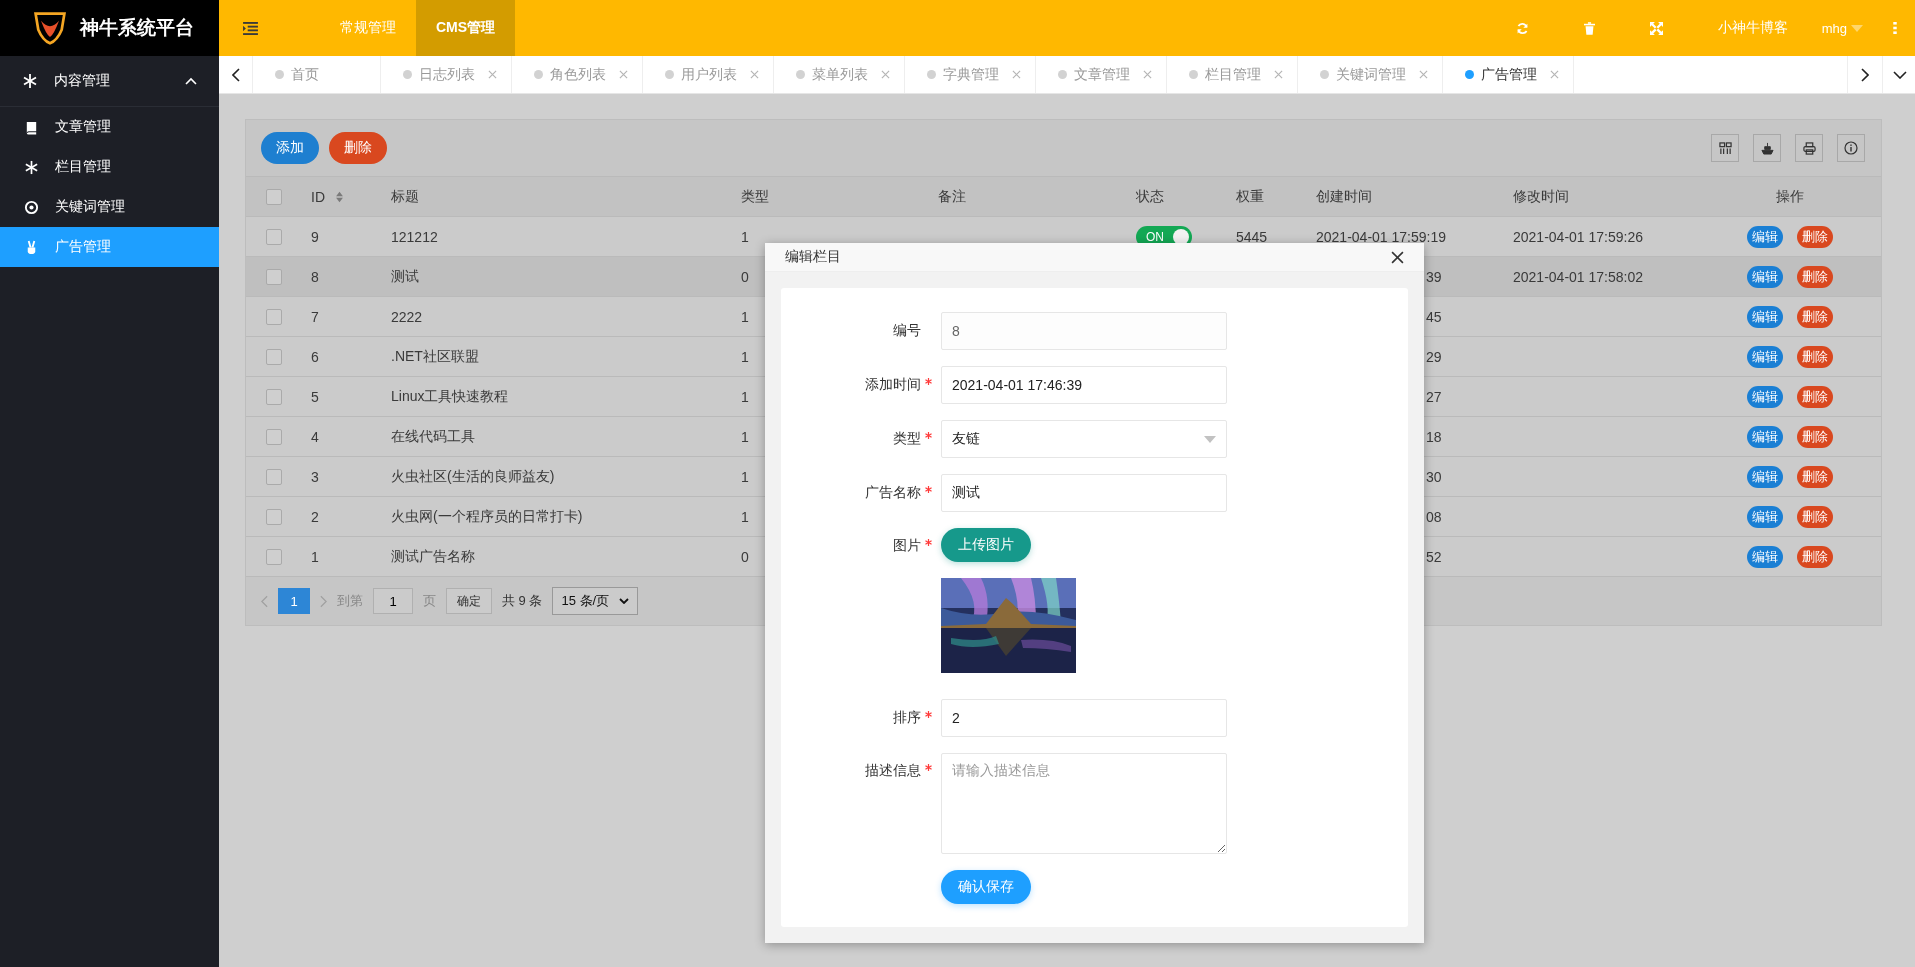 The width and height of the screenshot is (1915, 967). What do you see at coordinates (315, 436) in the screenshot?
I see `table-cell: 4` at bounding box center [315, 436].